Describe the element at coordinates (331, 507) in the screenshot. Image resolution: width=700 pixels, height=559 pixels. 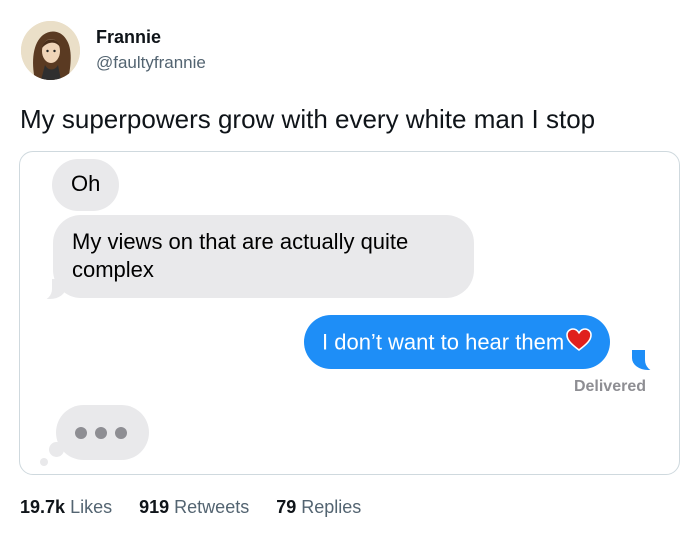
I see `replies-label: Replies` at that location.